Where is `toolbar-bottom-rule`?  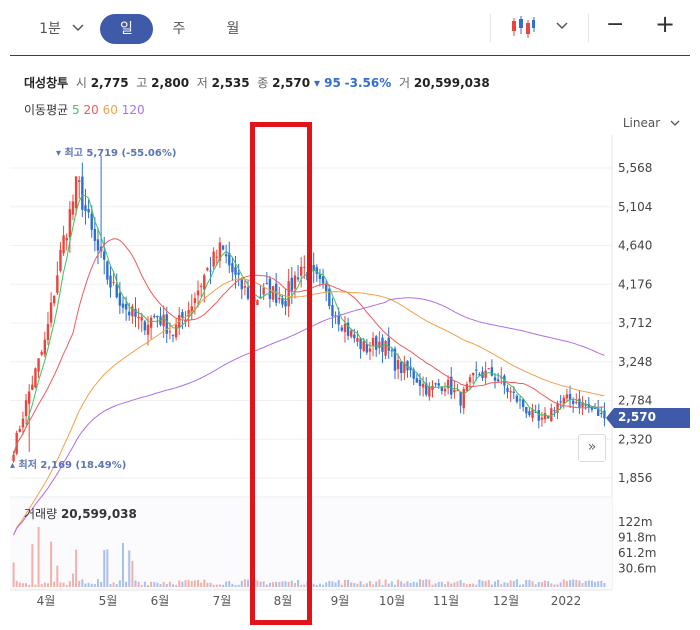 toolbar-bottom-rule is located at coordinates (350, 55).